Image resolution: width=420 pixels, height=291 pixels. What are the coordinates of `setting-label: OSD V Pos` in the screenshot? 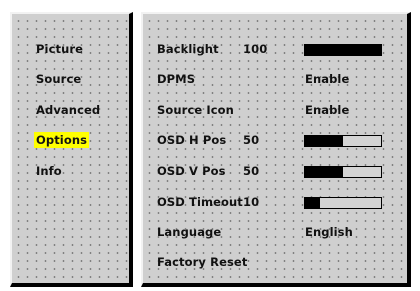 It's located at (191, 171).